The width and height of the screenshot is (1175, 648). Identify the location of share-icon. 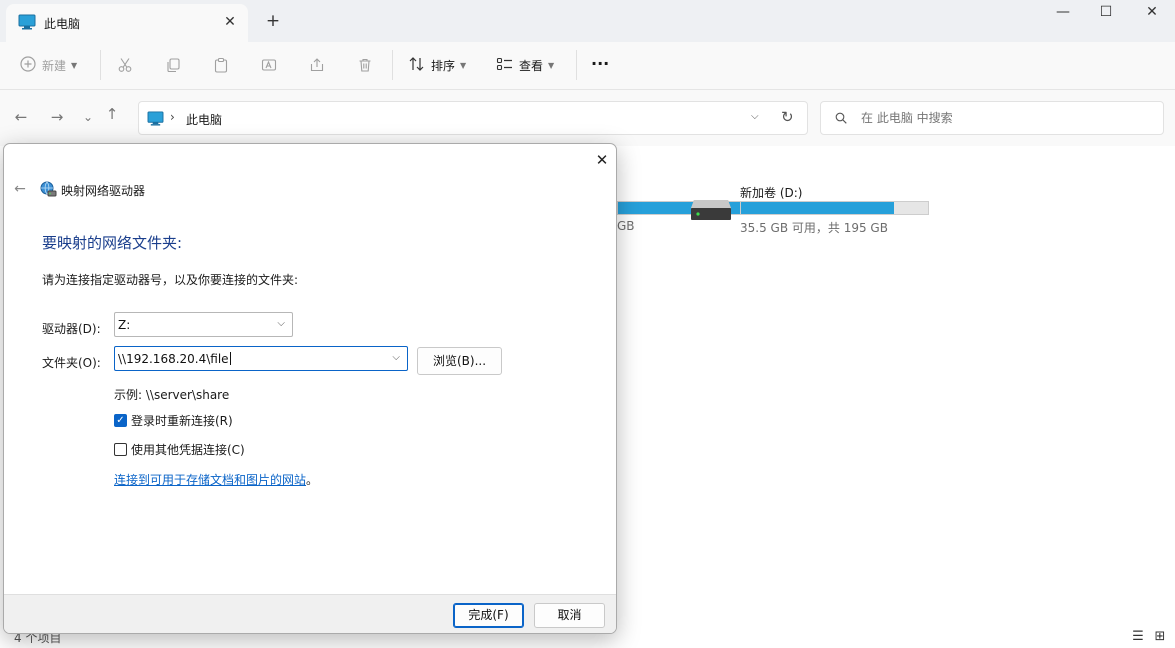
(317, 65).